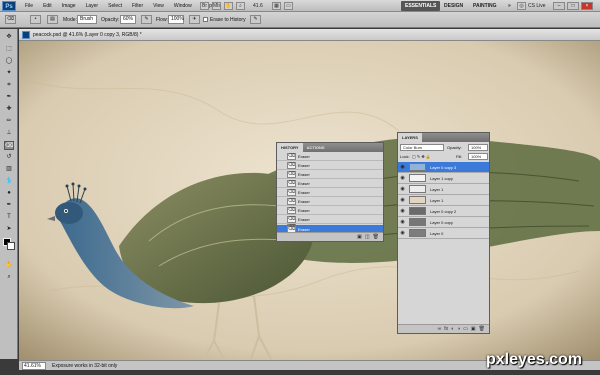 This screenshot has width=600, height=375. What do you see at coordinates (47, 6) in the screenshot?
I see `menu-edit: Edit` at bounding box center [47, 6].